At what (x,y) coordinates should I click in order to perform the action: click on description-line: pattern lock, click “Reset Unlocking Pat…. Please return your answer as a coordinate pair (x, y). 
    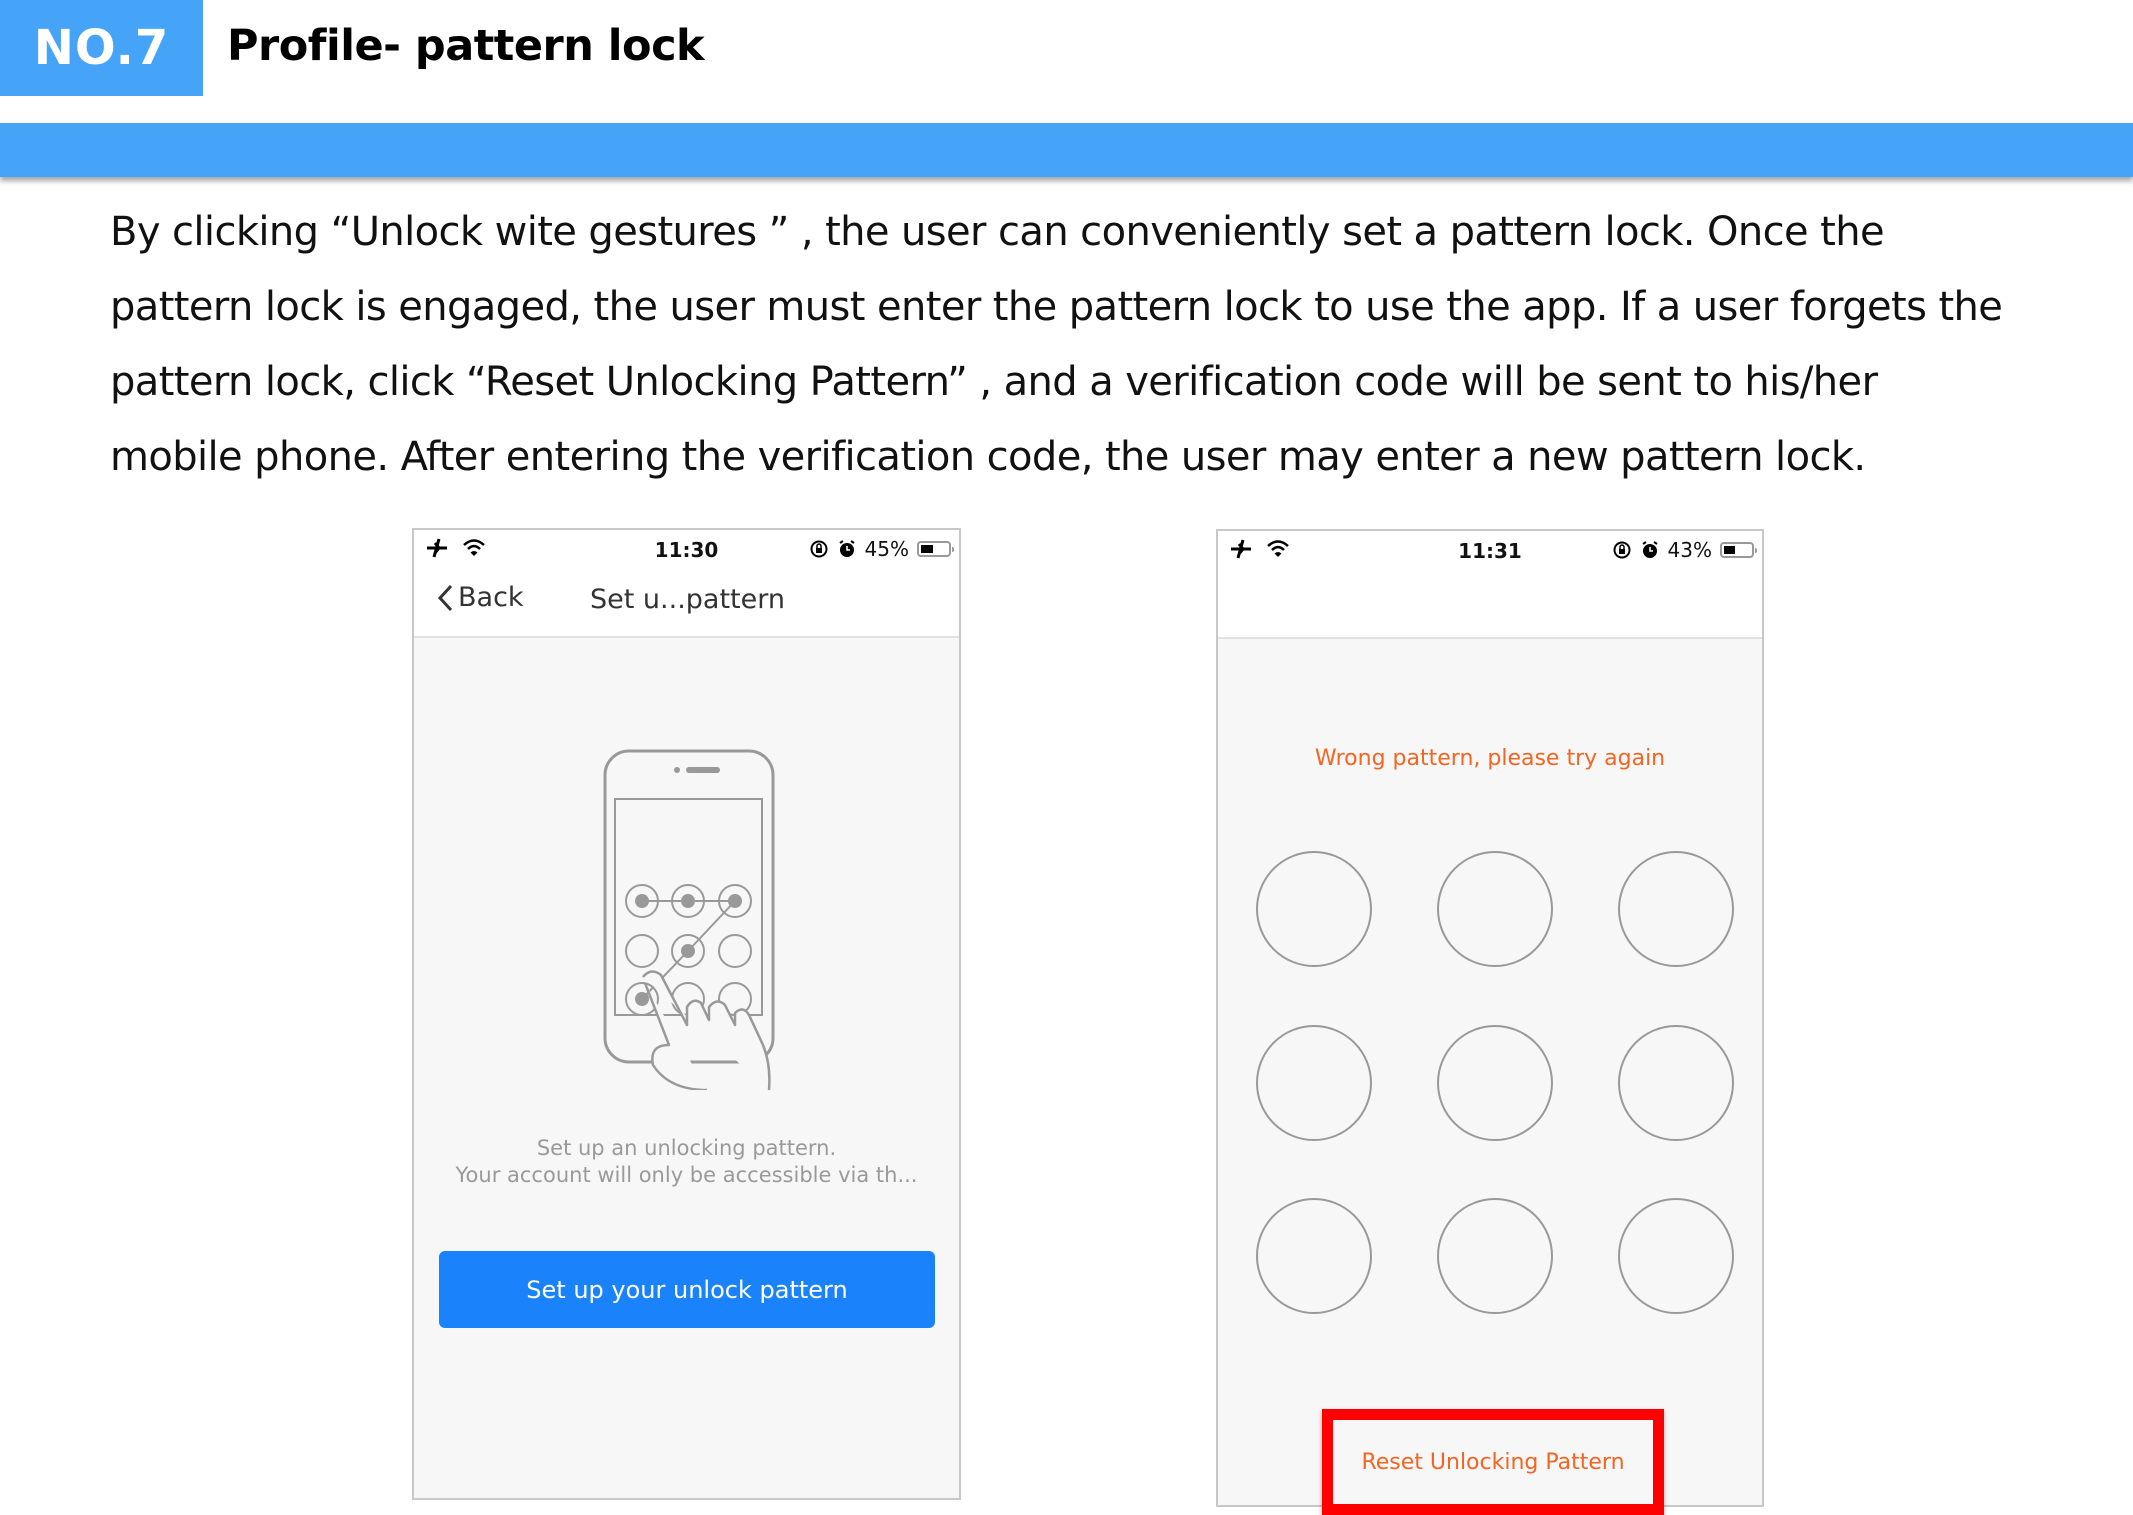
    Looking at the image, I should click on (994, 382).